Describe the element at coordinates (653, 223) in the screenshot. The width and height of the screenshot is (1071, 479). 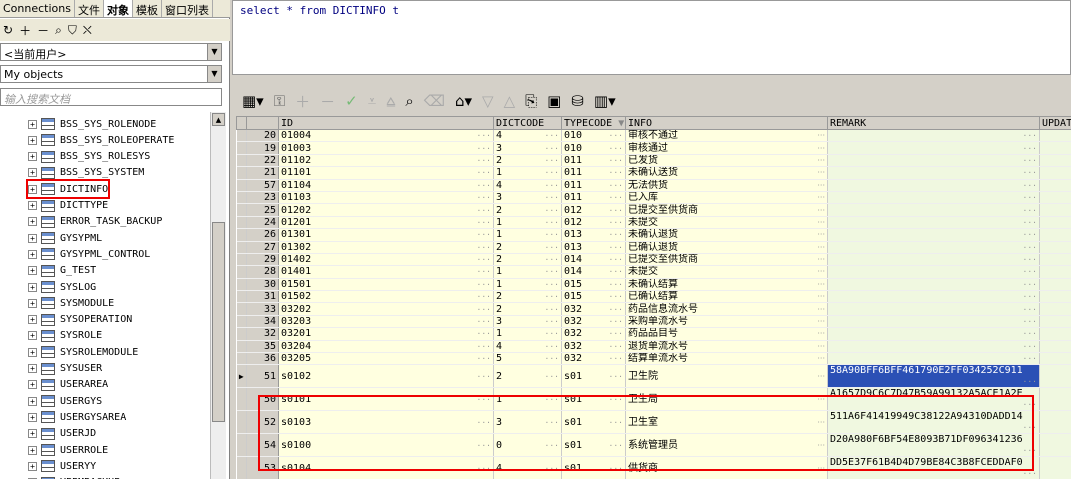
I see `table-row: 24 01201 ··· 1 ··· 012 ··· 未提交 ··· ···` at that location.